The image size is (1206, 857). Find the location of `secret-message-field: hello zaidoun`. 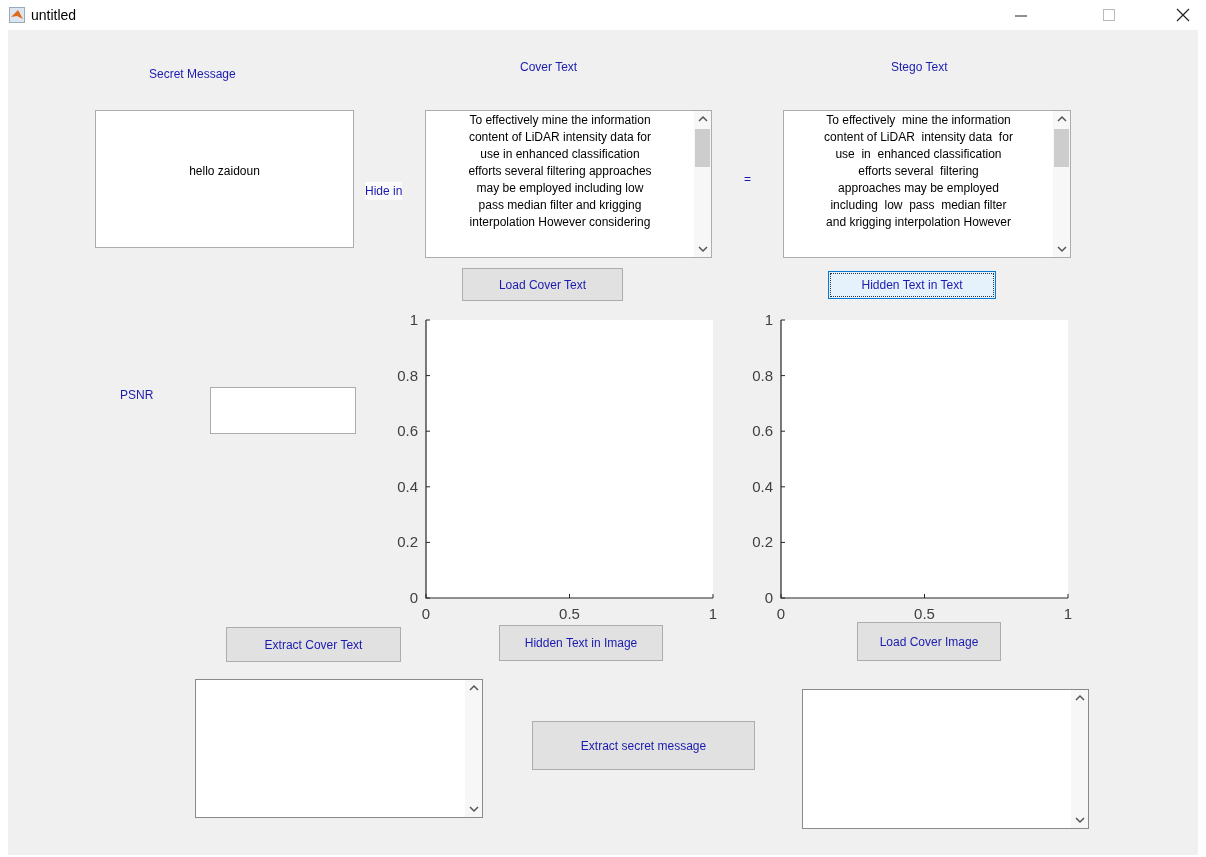

secret-message-field: hello zaidoun is located at coordinates (224, 179).